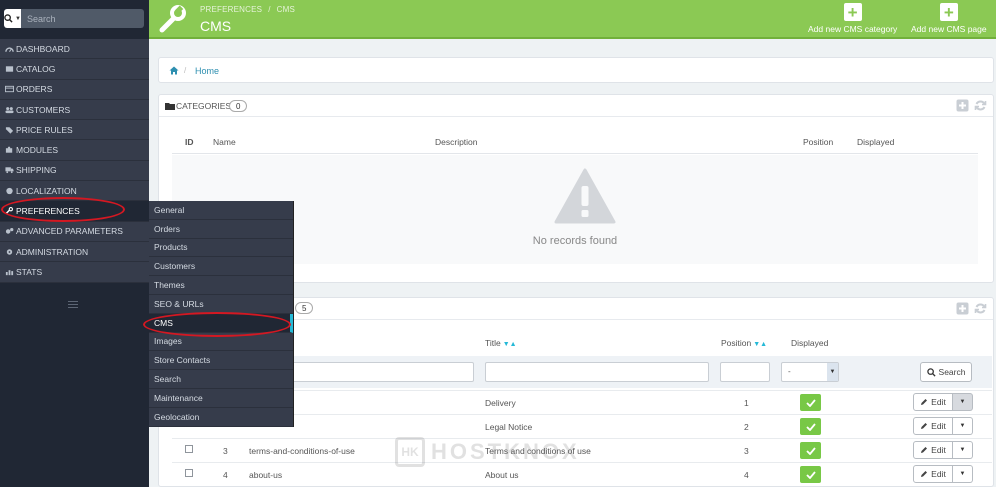 Image resolution: width=996 pixels, height=487 pixels. What do you see at coordinates (174, 70) in the screenshot?
I see `home-icon` at bounding box center [174, 70].